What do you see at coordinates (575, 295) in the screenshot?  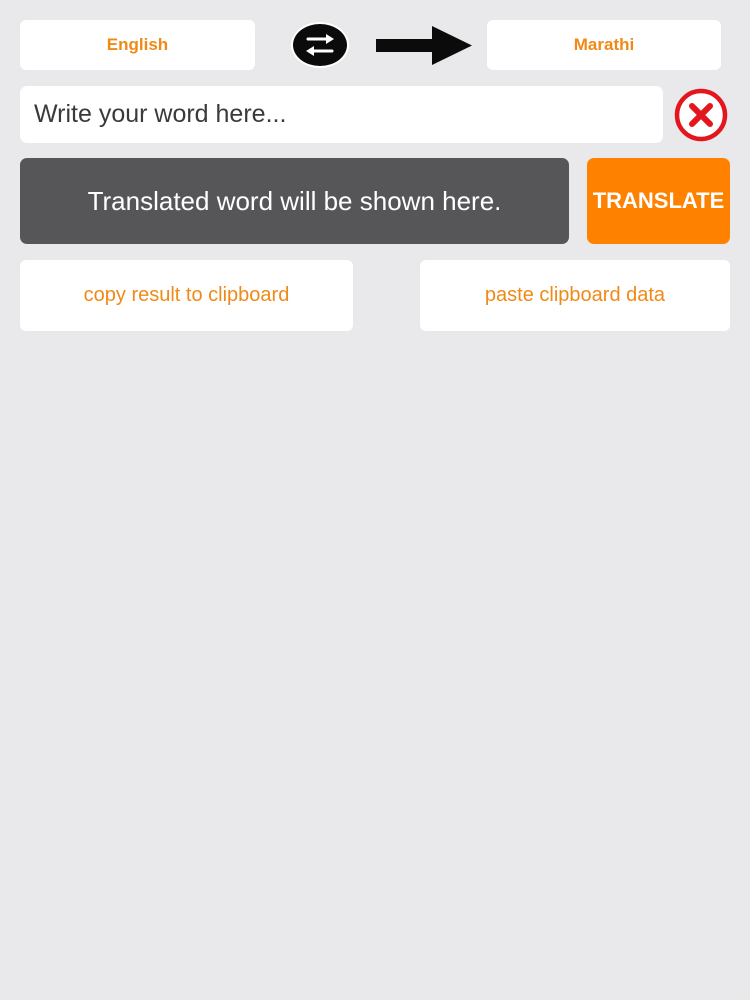 I see `paste-clipboard-button: paste clipboard data` at bounding box center [575, 295].